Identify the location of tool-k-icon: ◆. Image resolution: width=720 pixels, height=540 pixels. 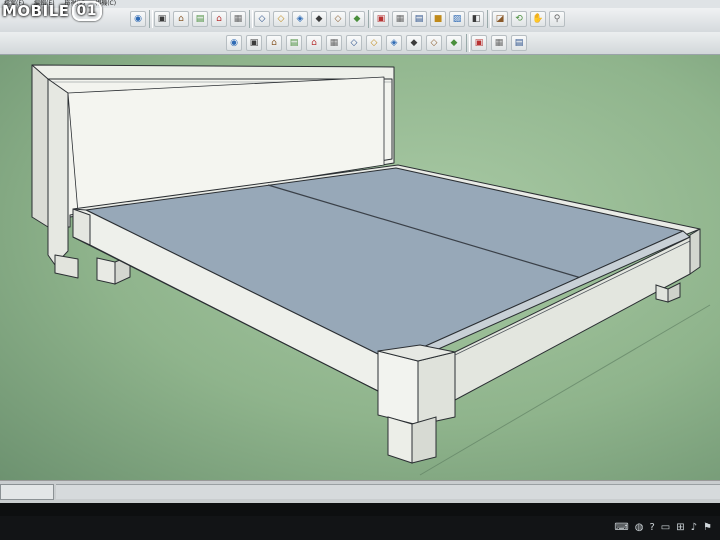
(454, 43).